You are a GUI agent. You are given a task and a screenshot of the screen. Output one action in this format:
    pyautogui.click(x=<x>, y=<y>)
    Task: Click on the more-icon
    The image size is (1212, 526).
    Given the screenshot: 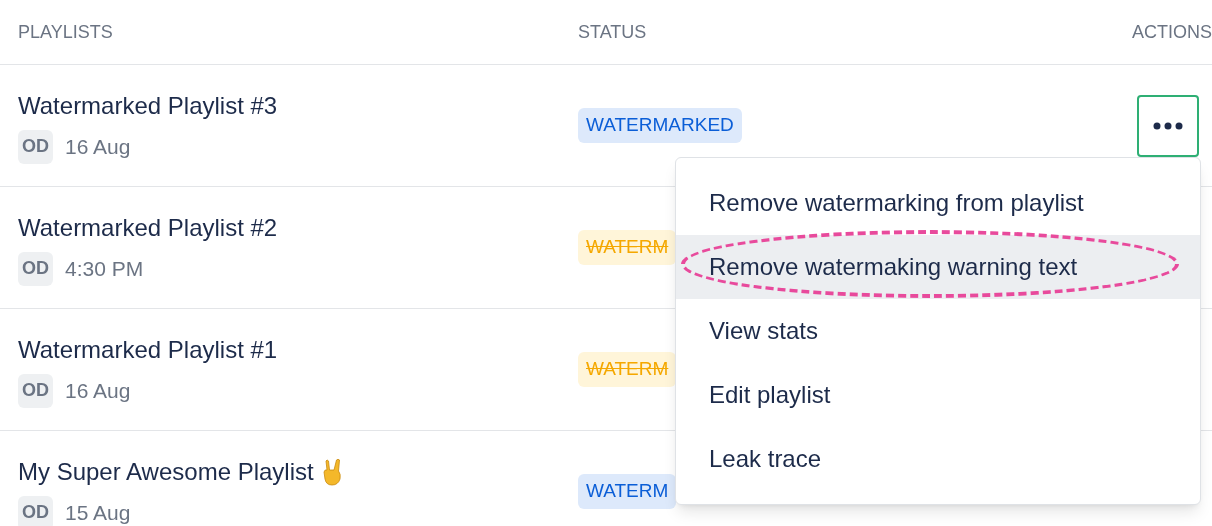 What is the action you would take?
    pyautogui.click(x=1168, y=125)
    